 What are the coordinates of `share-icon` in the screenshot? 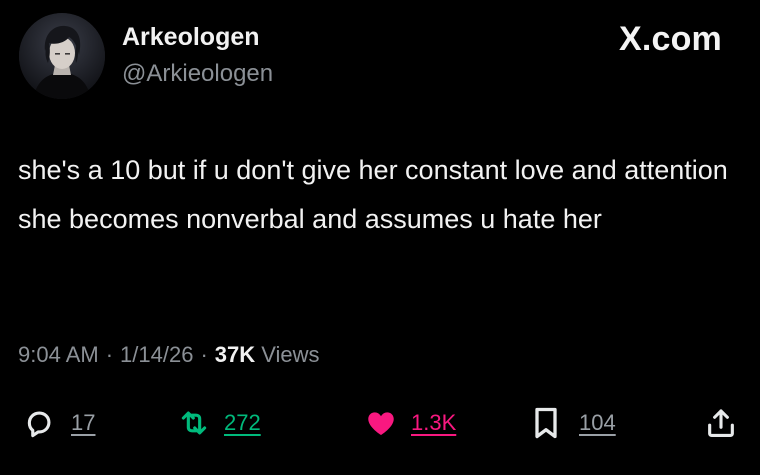 It's located at (721, 423).